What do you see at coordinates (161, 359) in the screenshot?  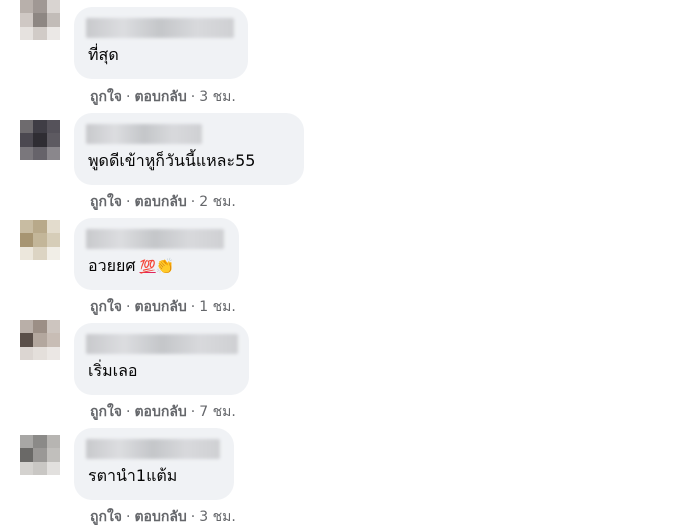 I see `comment-bubble: เริ่มเลอ` at bounding box center [161, 359].